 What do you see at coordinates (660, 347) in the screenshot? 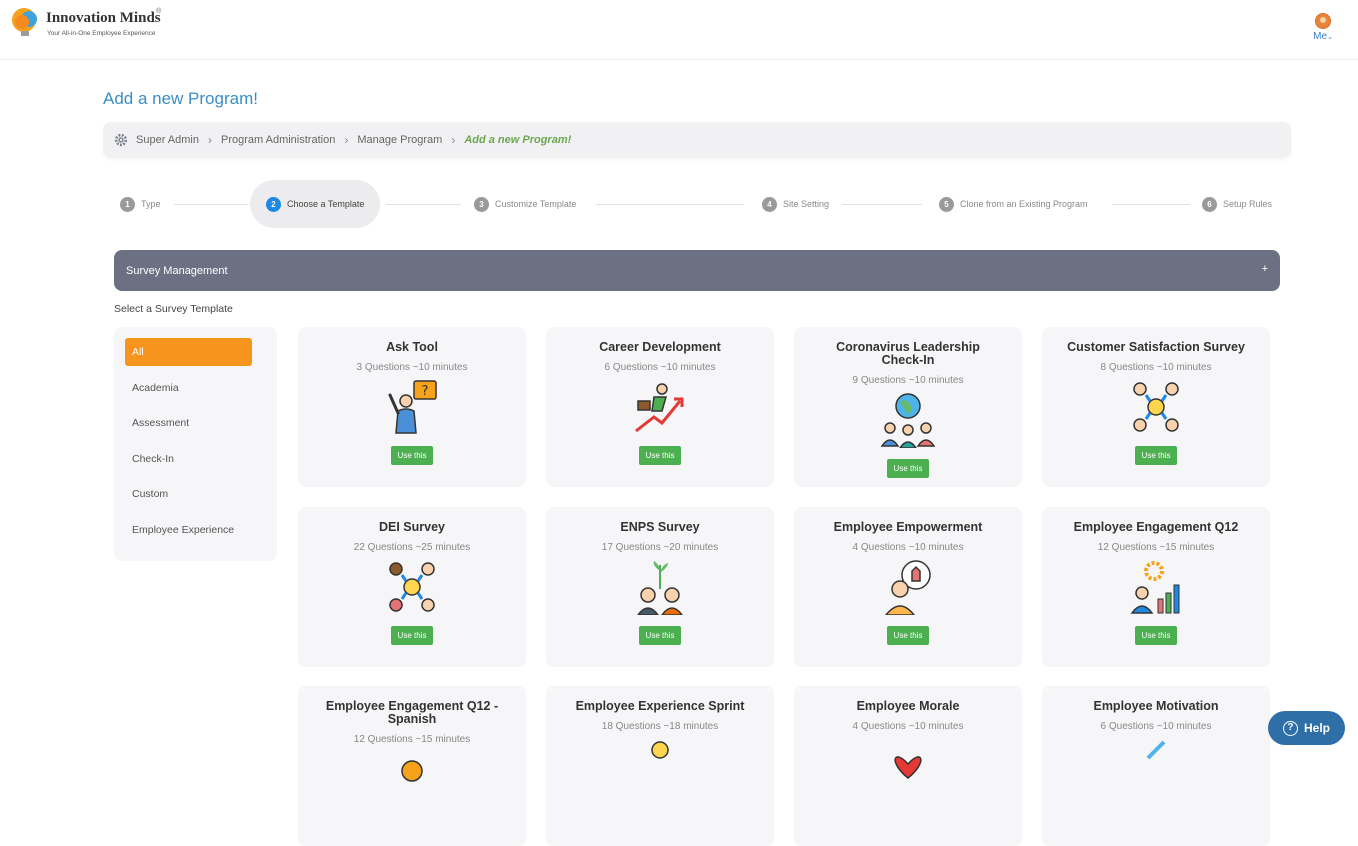
I see `template-title: Career Development` at bounding box center [660, 347].